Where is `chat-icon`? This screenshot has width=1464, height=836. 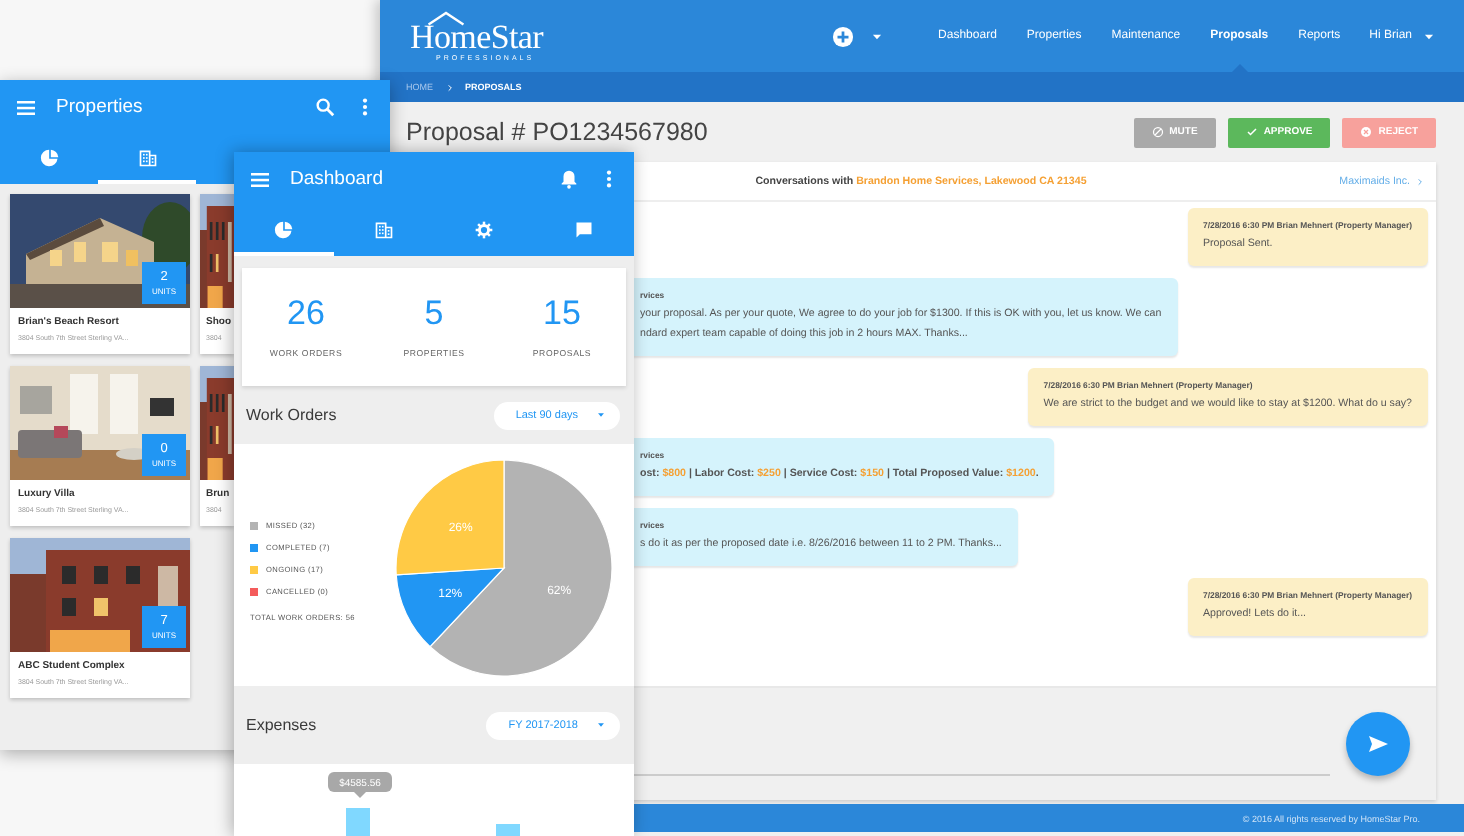 chat-icon is located at coordinates (584, 229).